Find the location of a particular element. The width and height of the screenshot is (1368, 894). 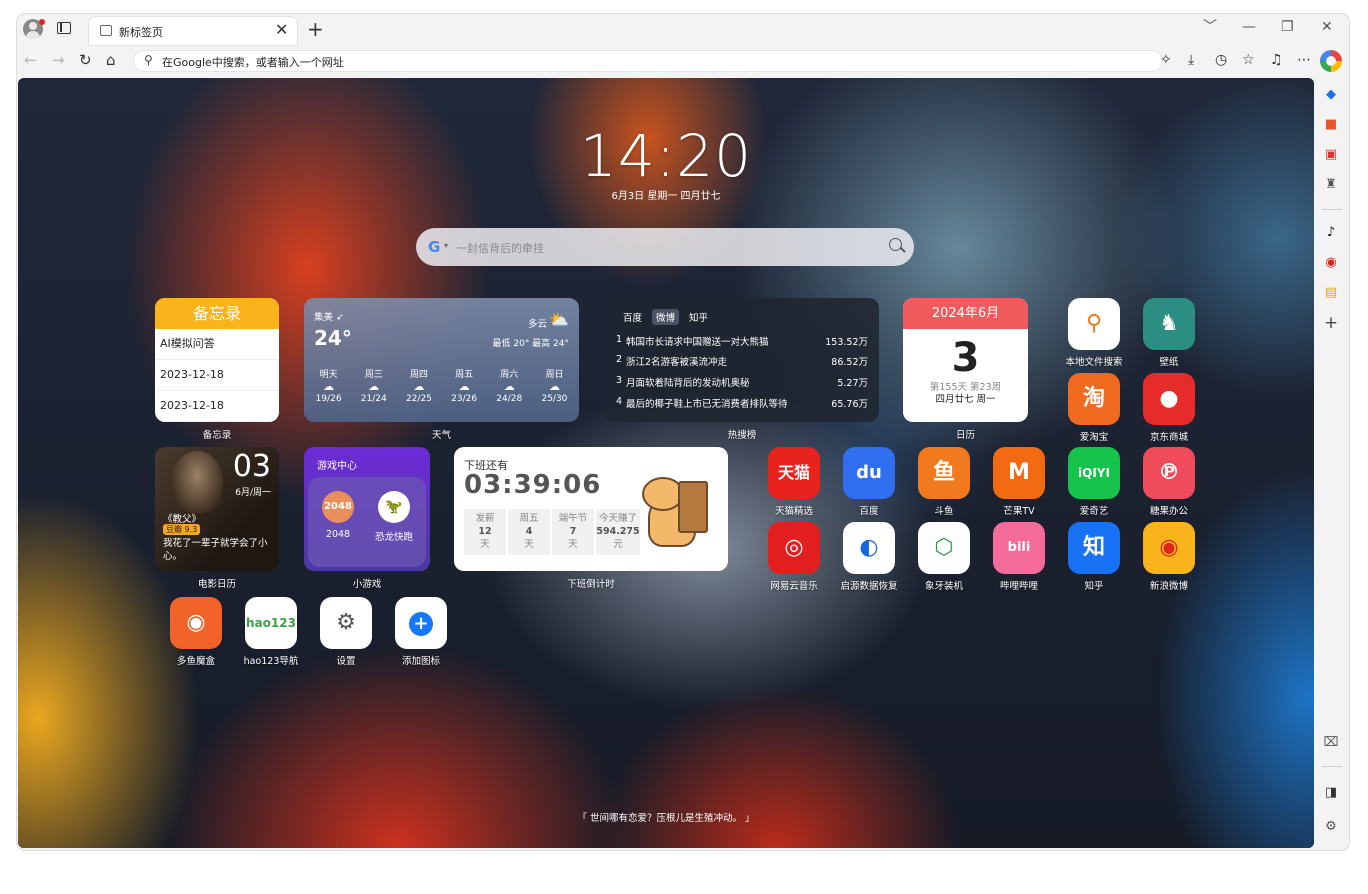

weather-temp: 24° is located at coordinates (333, 338).